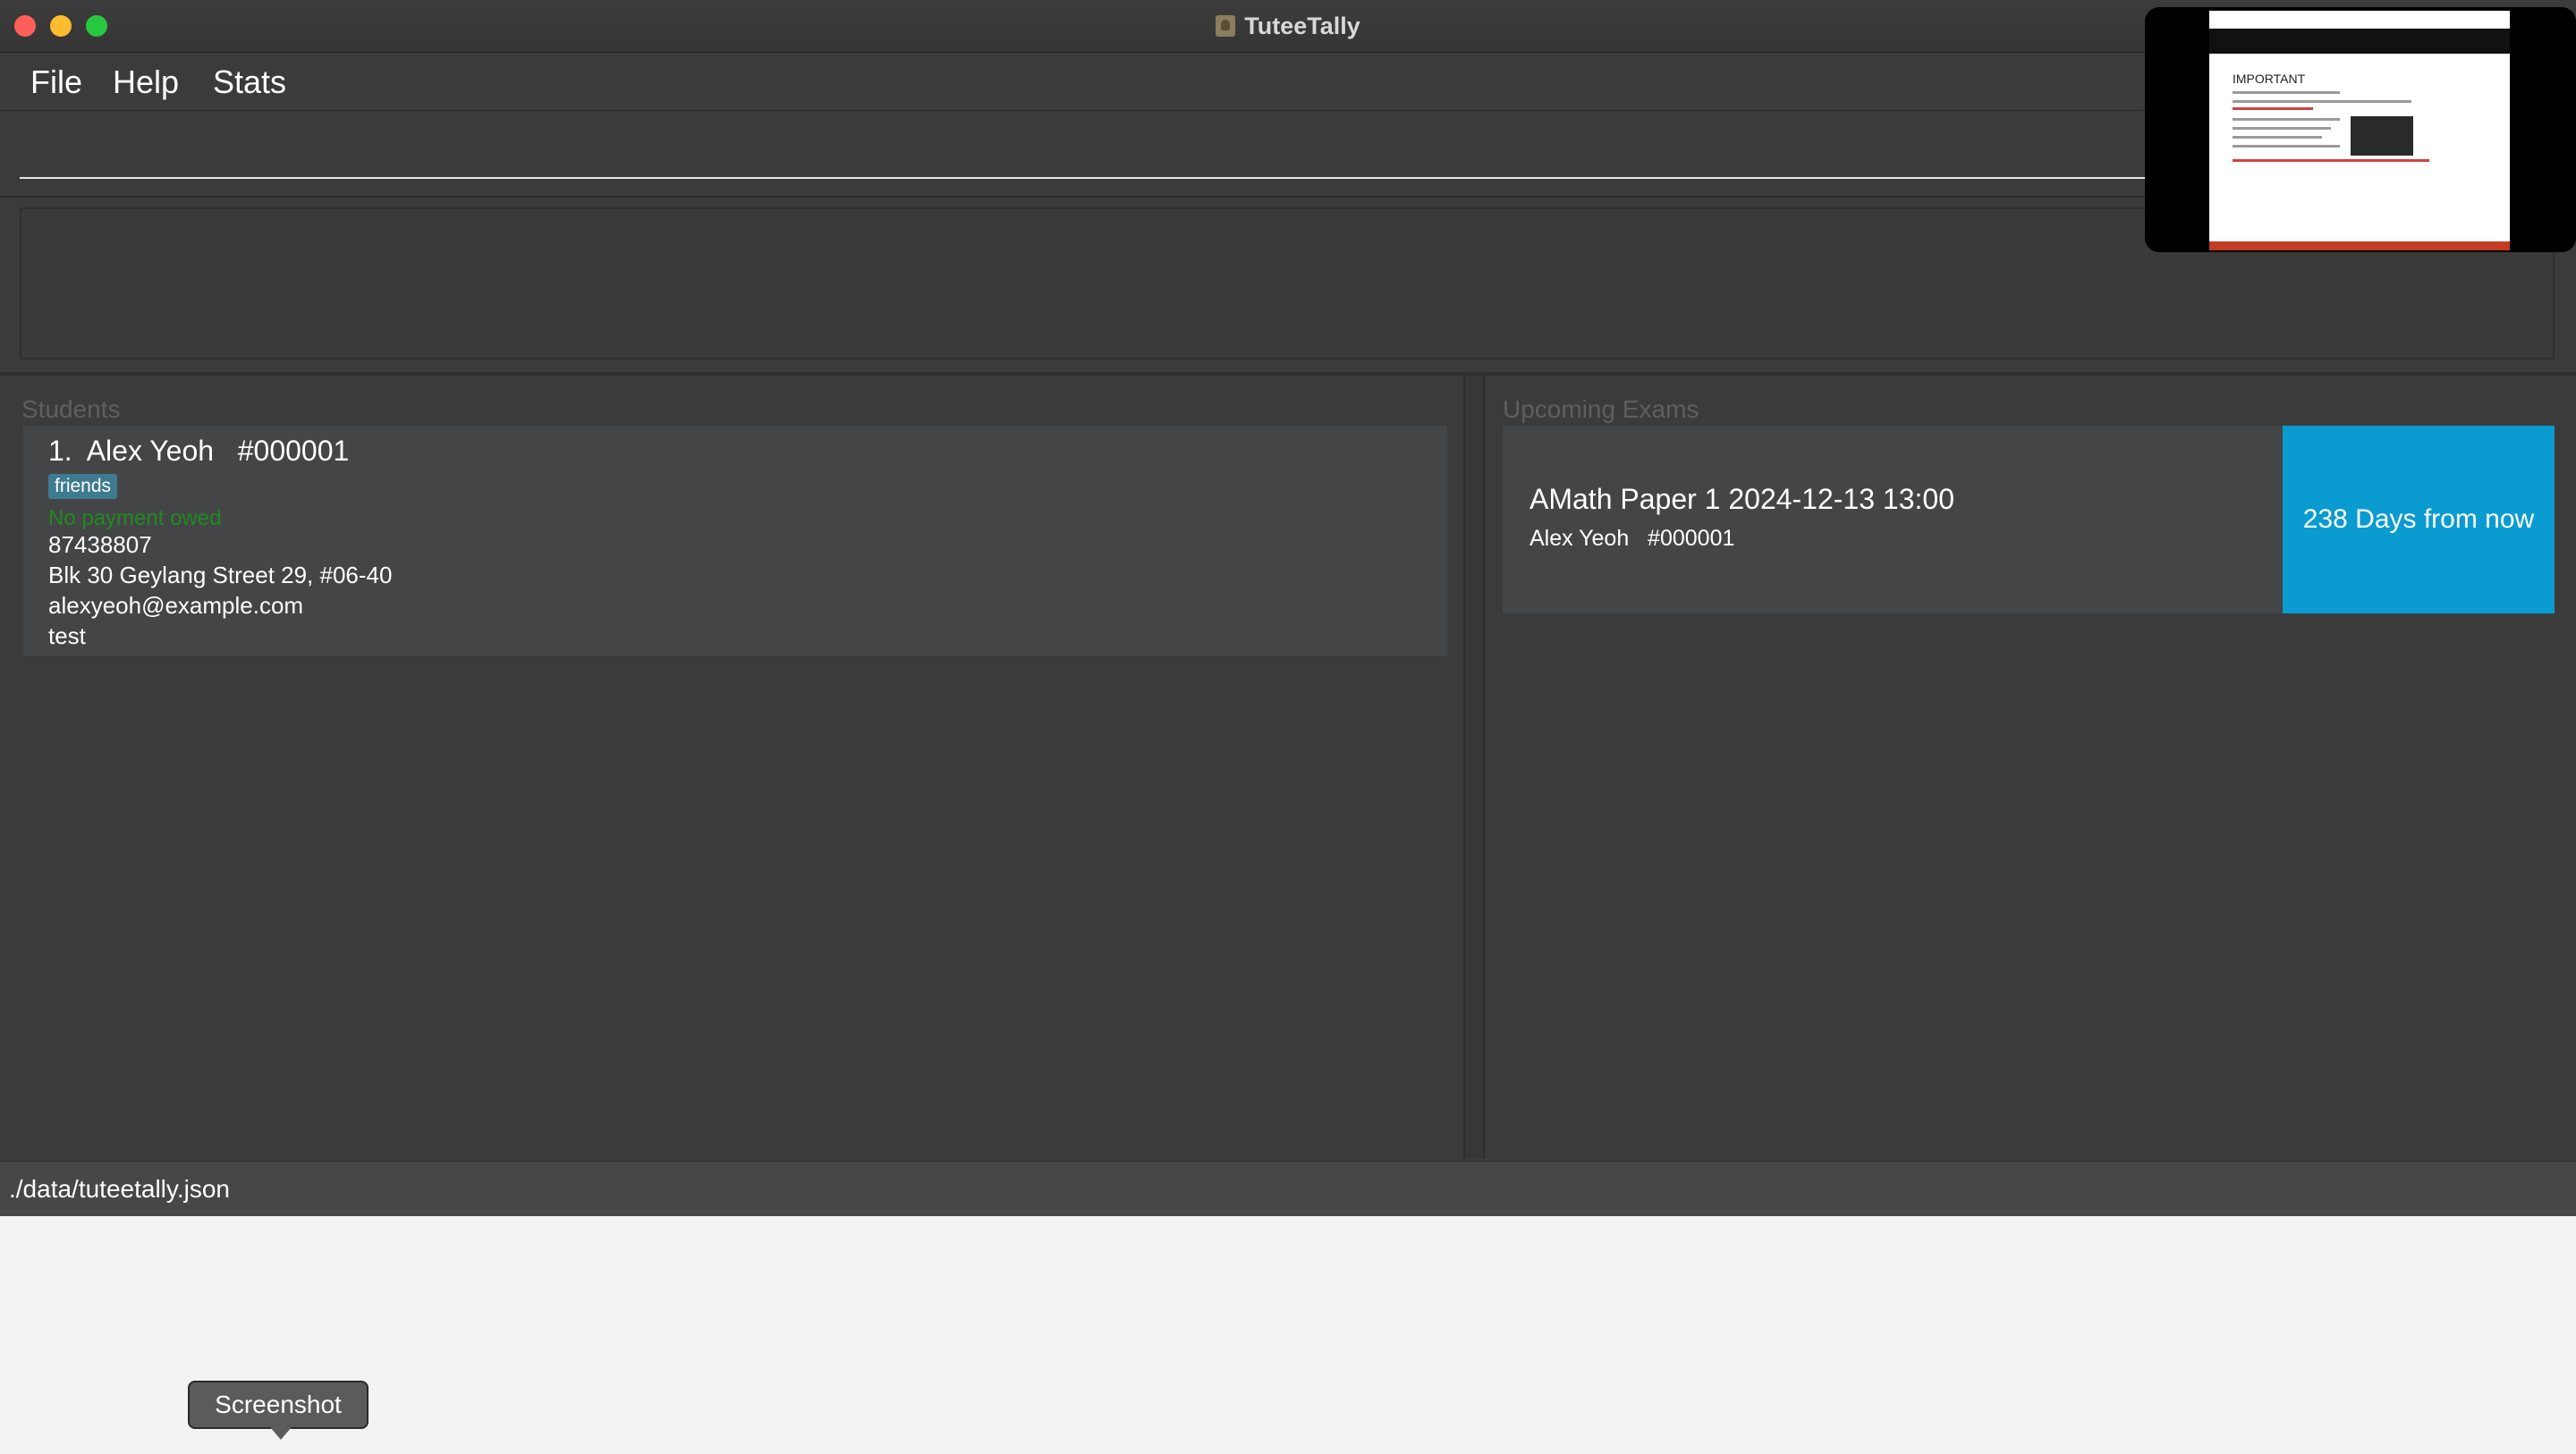 Image resolution: width=2576 pixels, height=1454 pixels. Describe the element at coordinates (135, 518) in the screenshot. I see `payment-status: No payment owed` at that location.